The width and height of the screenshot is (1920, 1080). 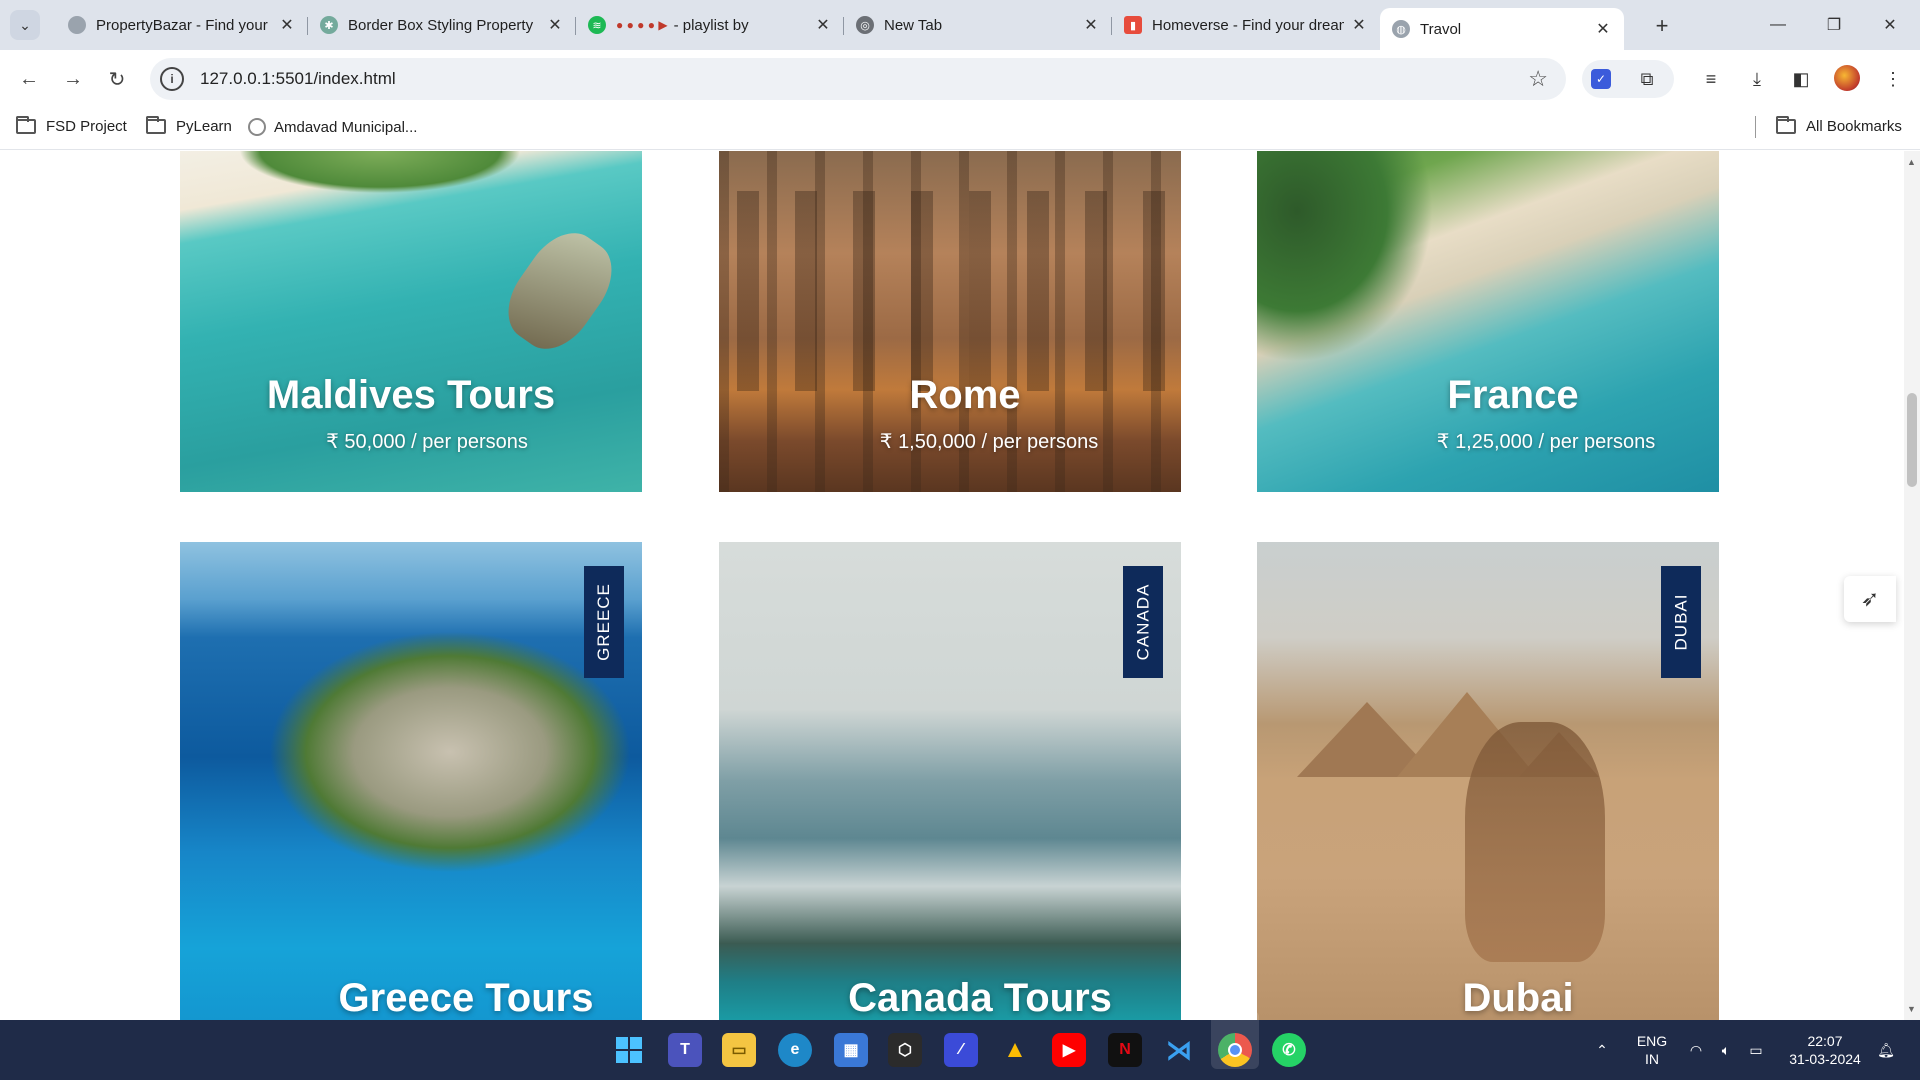 I want to click on launch-floating-button: ➶, so click(x=1870, y=599).